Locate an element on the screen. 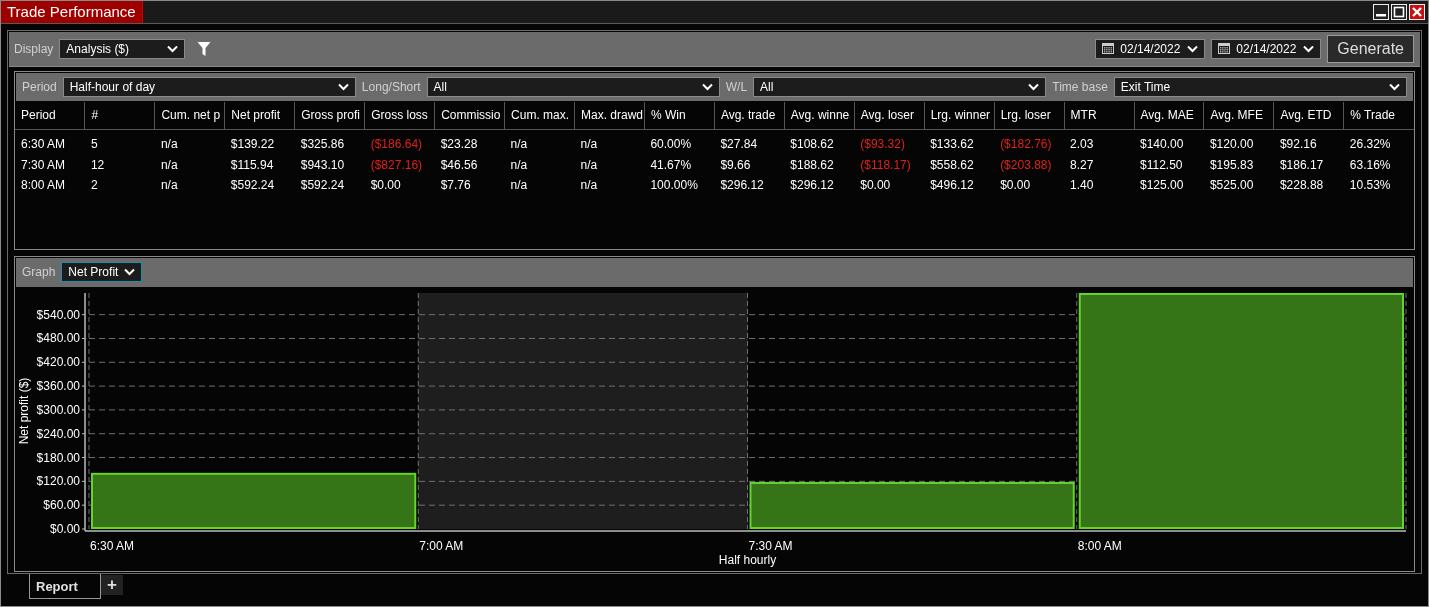  filter-label: Time base is located at coordinates (1080, 86).